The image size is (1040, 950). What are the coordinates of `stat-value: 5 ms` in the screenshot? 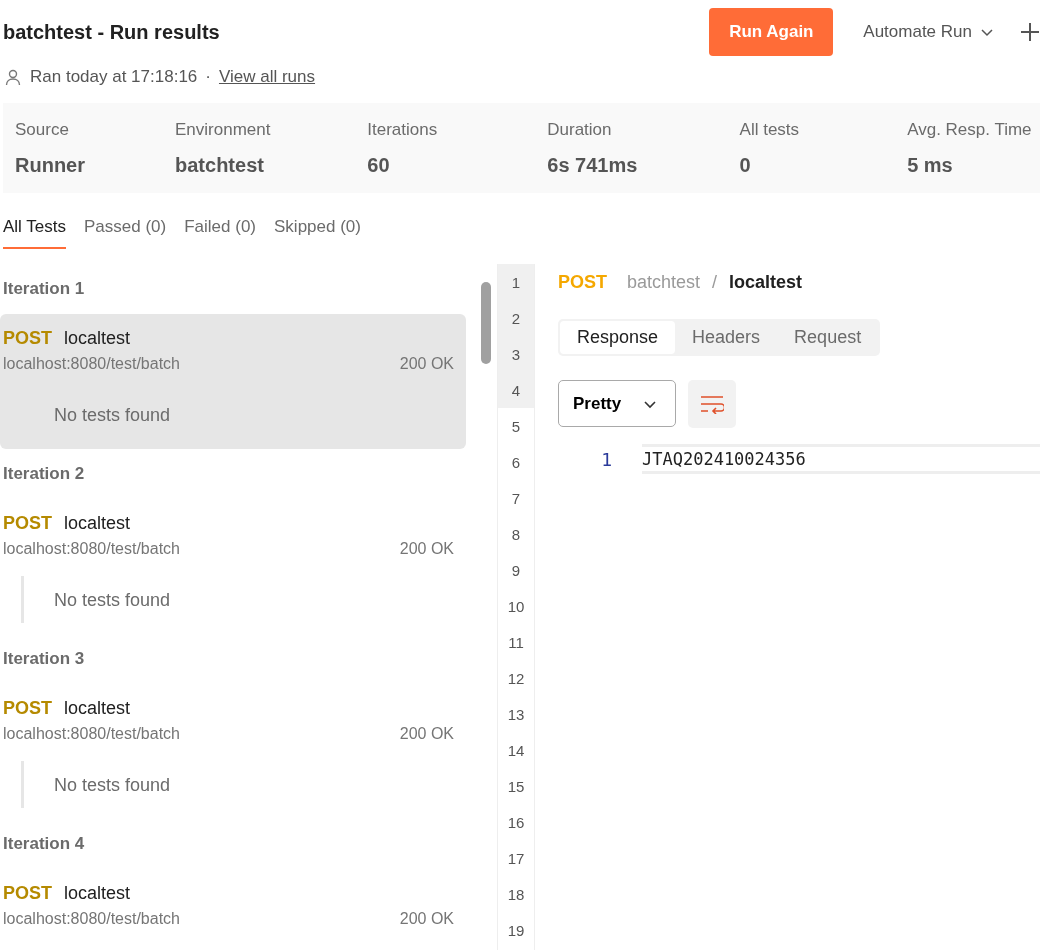 It's located at (930, 165).